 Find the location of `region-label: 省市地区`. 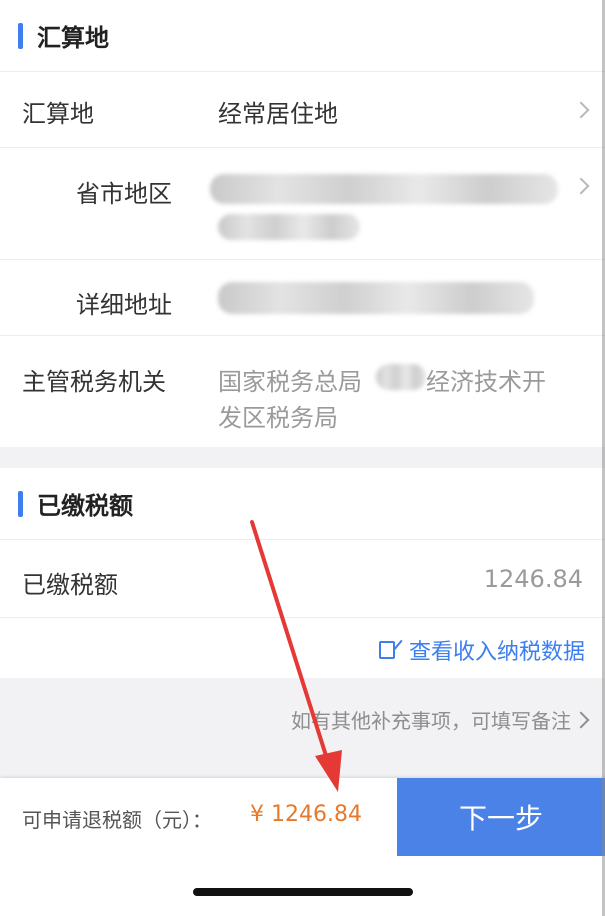

region-label: 省市地区 is located at coordinates (124, 194).